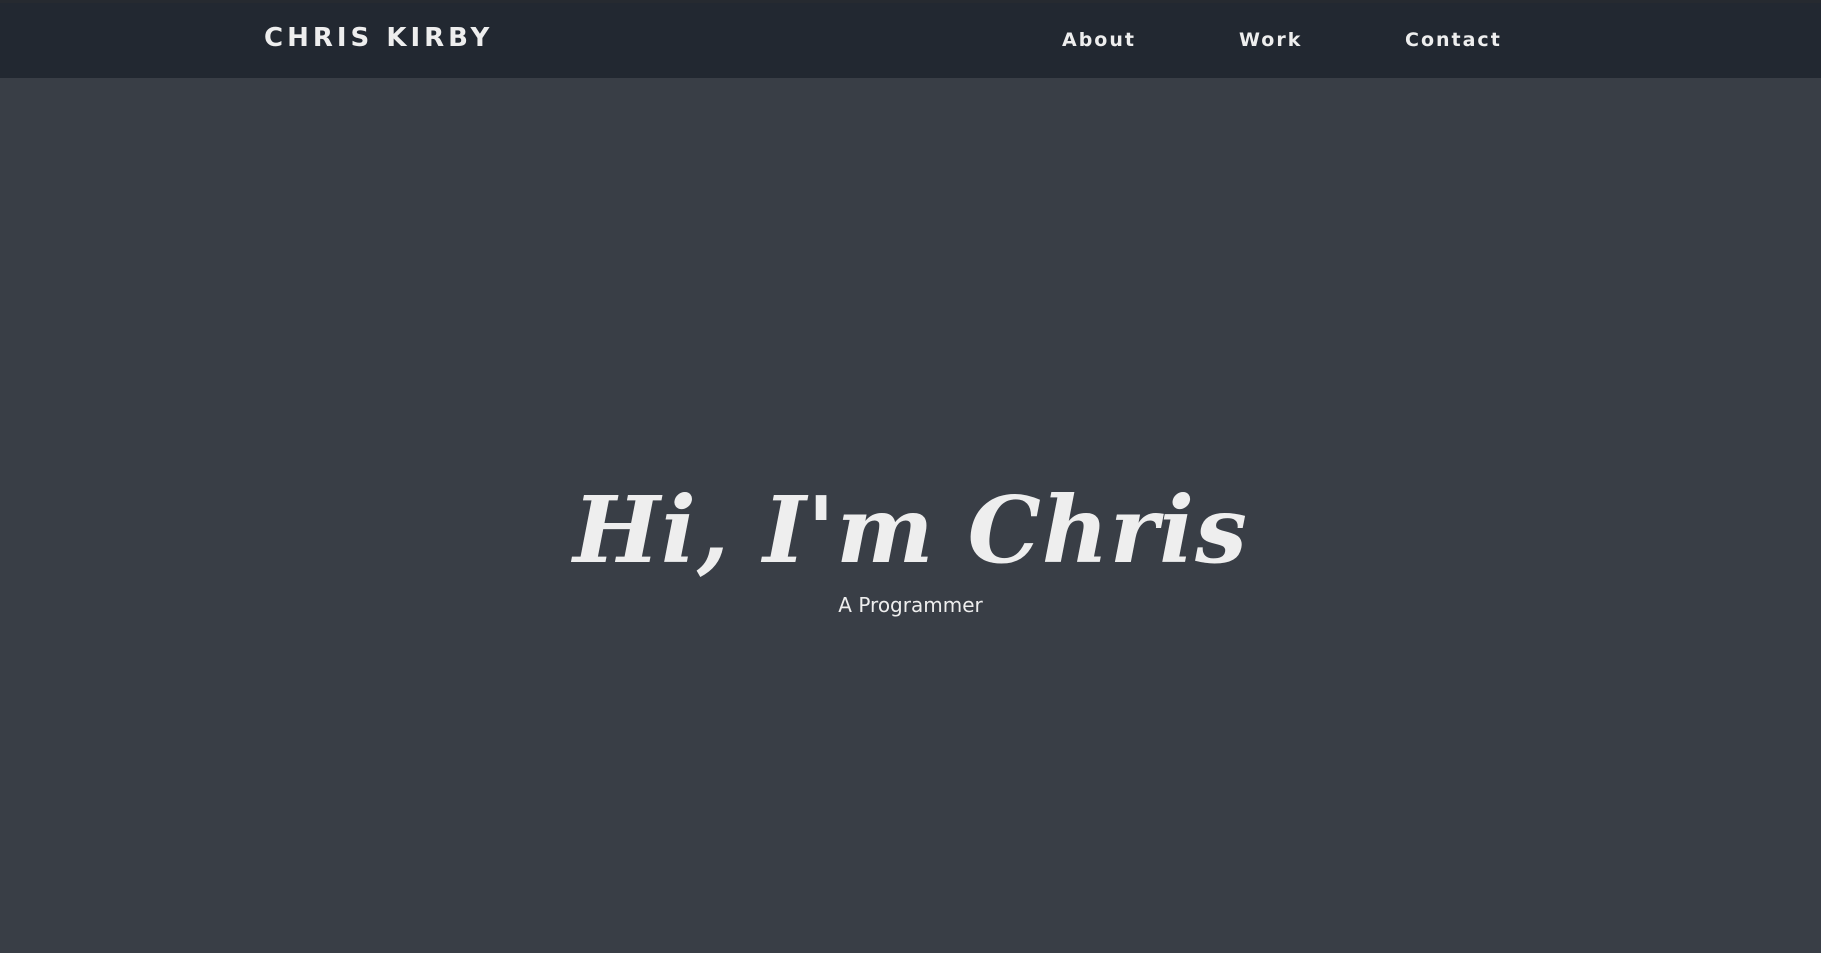  Describe the element at coordinates (910, 1) in the screenshot. I see `navbar-top-border` at that location.